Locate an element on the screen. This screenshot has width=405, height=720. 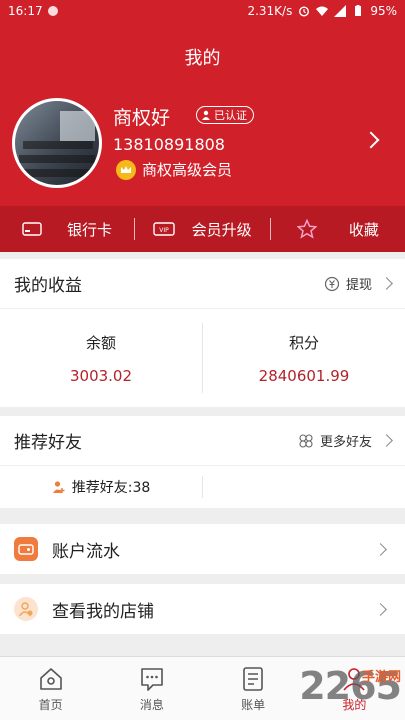
verified-label: 已认证 is located at coordinates (230, 115).